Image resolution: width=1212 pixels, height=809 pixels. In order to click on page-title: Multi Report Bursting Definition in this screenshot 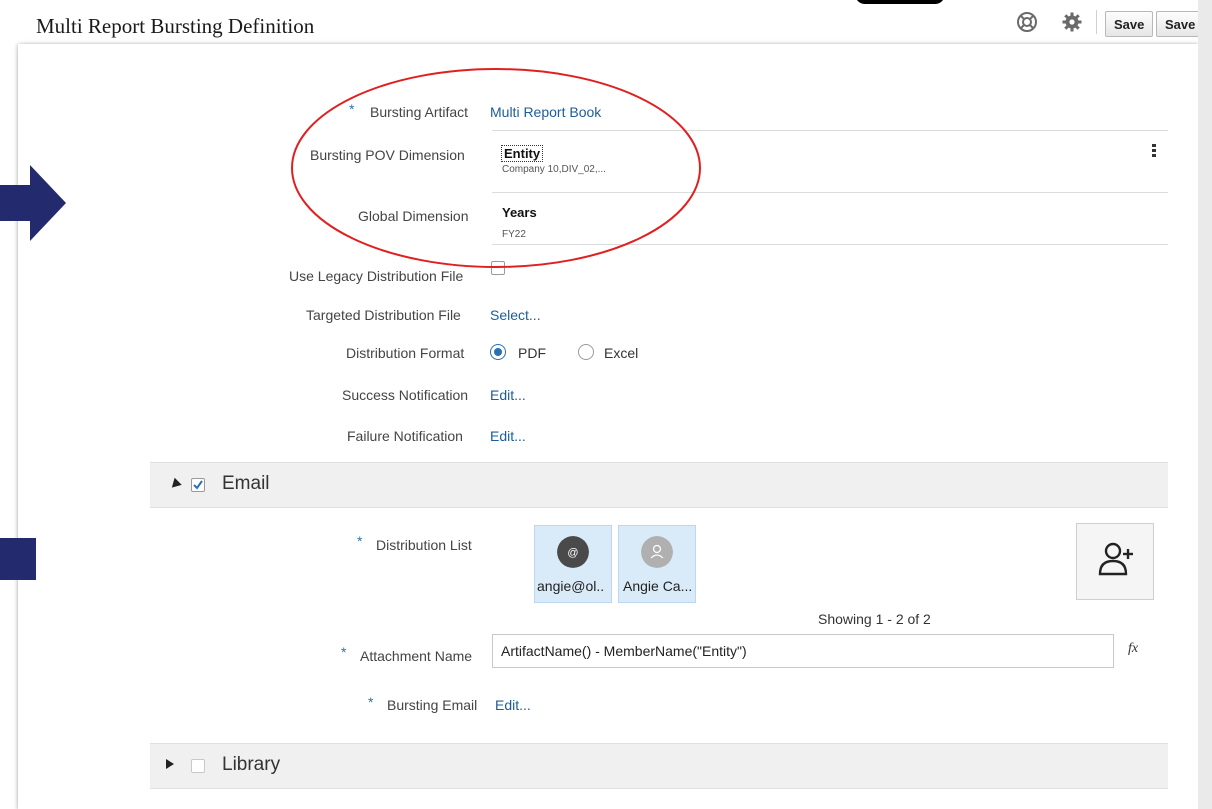, I will do `click(175, 26)`.